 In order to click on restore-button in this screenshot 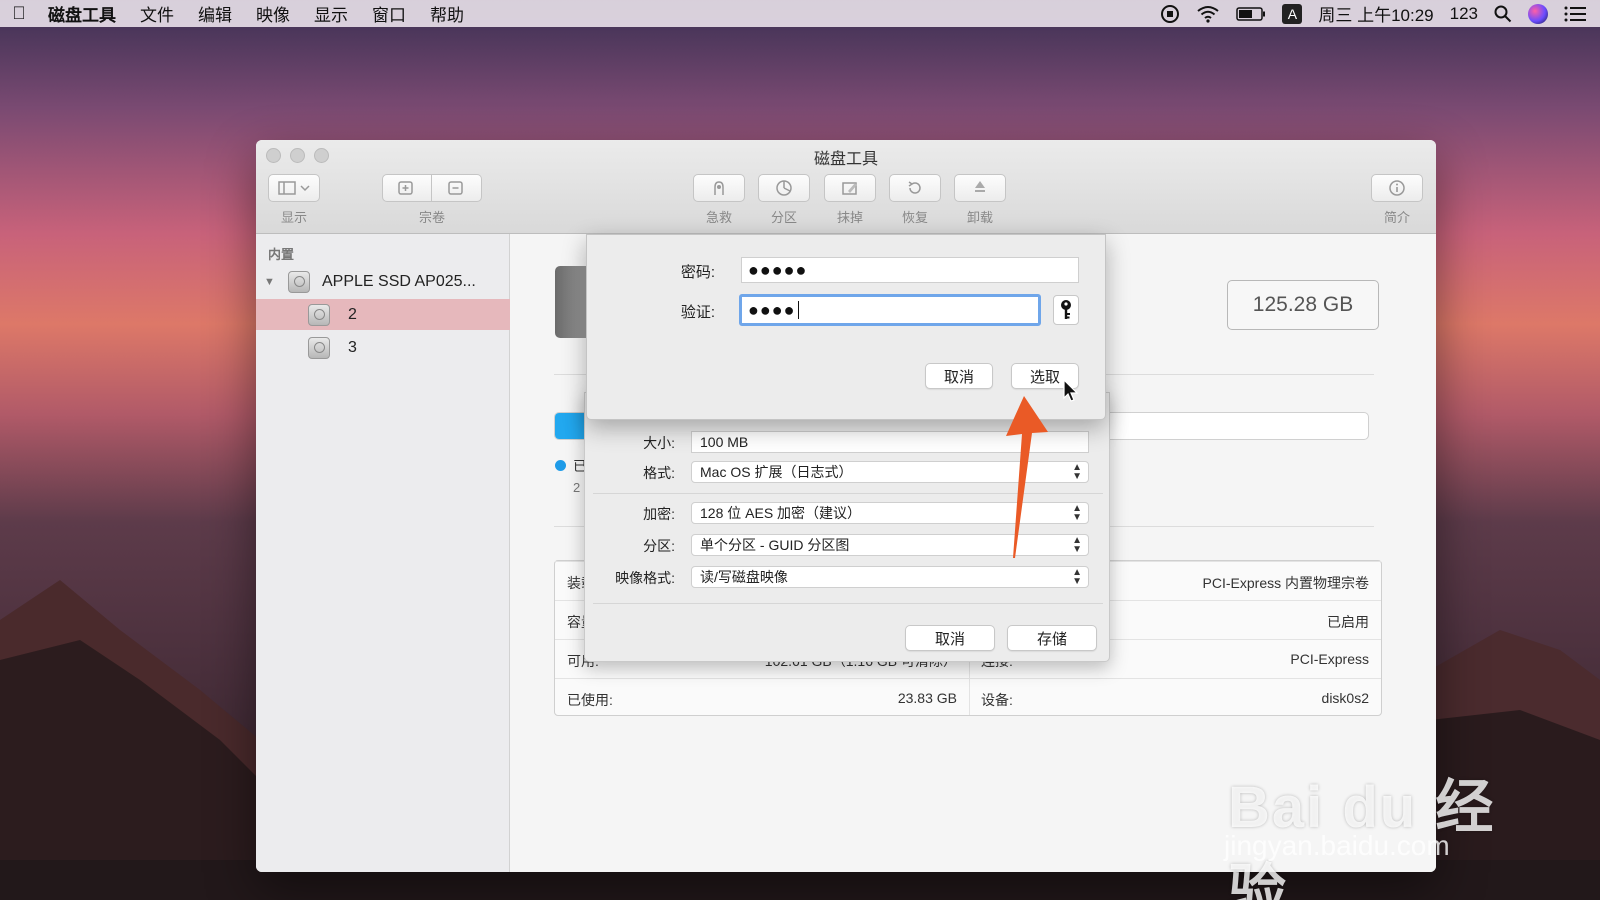, I will do `click(915, 188)`.